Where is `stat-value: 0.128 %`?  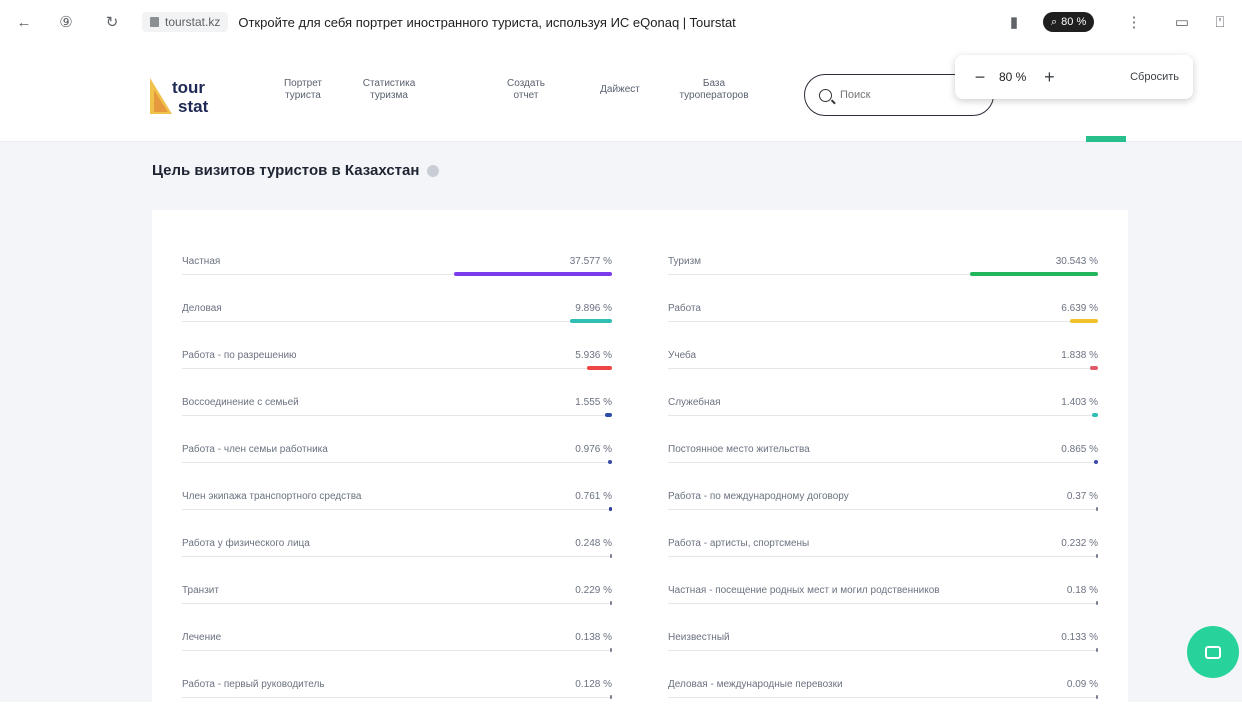
stat-value: 0.128 % is located at coordinates (593, 684).